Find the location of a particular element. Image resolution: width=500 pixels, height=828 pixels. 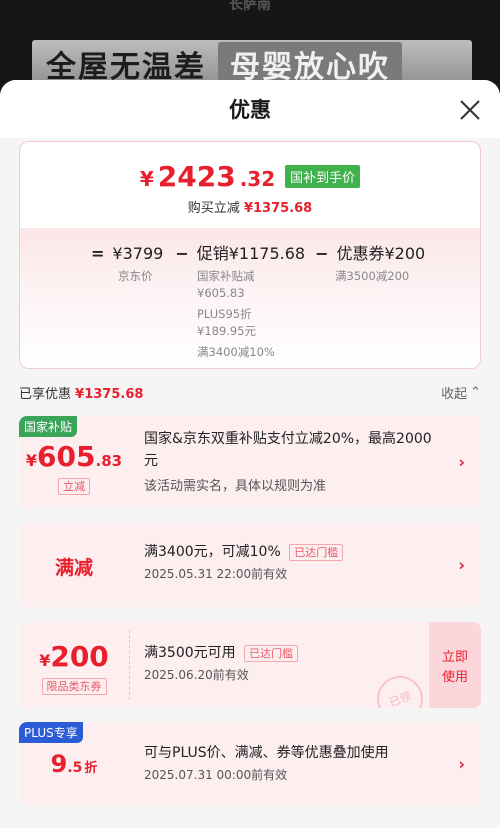

coupon-description: 满3400元，可减10% is located at coordinates (212, 552).